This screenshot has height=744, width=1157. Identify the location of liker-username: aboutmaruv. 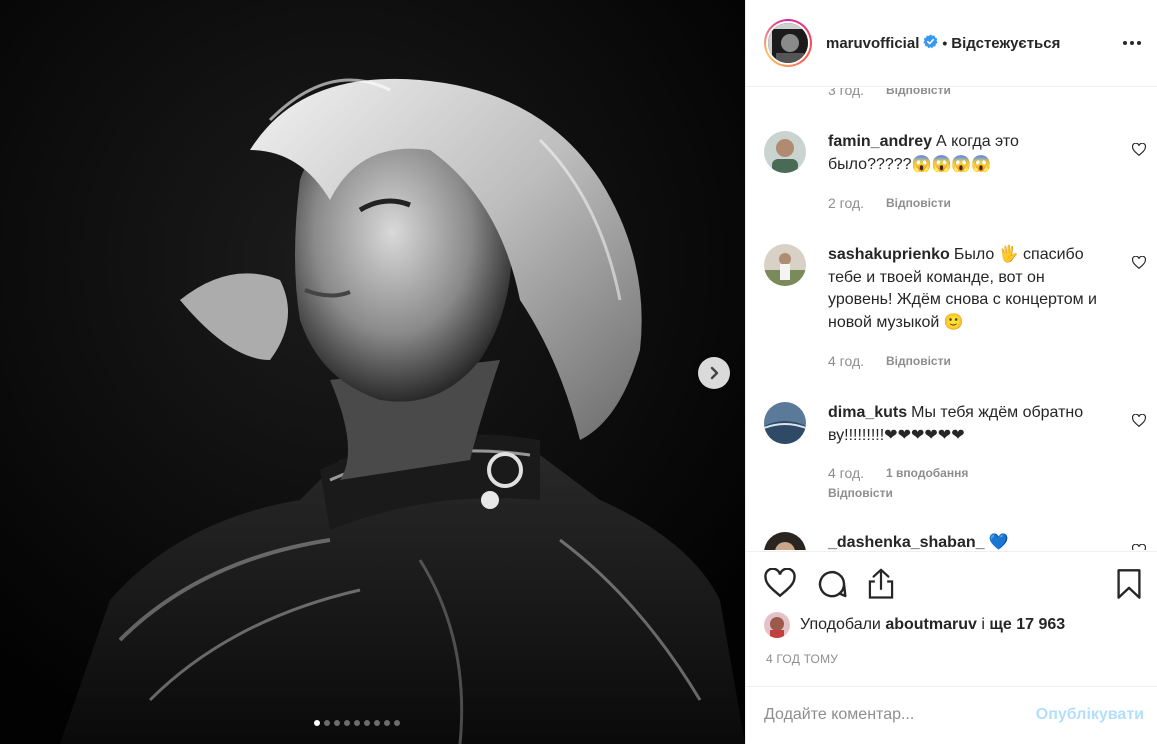
(931, 625).